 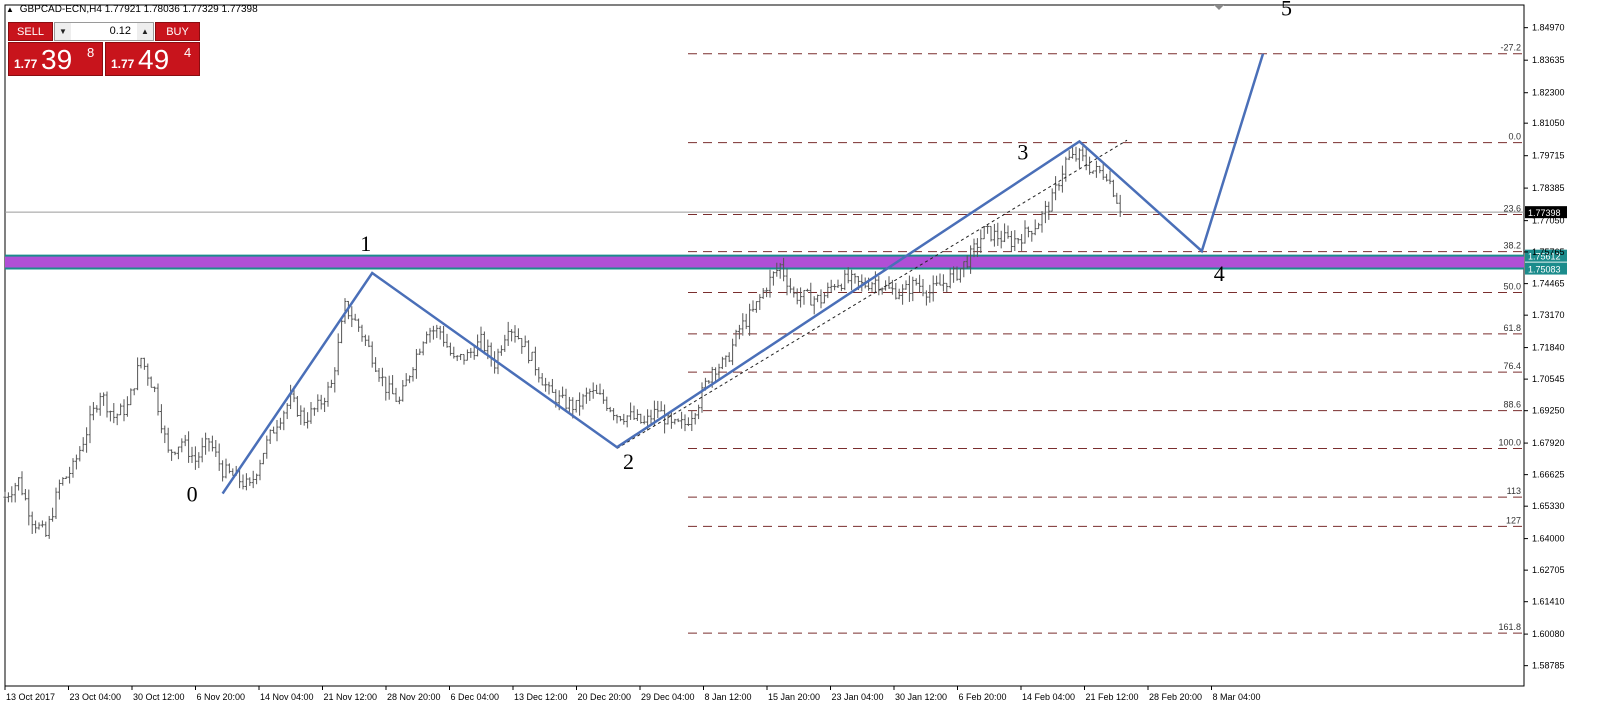 What do you see at coordinates (983, 697) in the screenshot?
I see `time-axis-tick-label: 6 Feb 20:00` at bounding box center [983, 697].